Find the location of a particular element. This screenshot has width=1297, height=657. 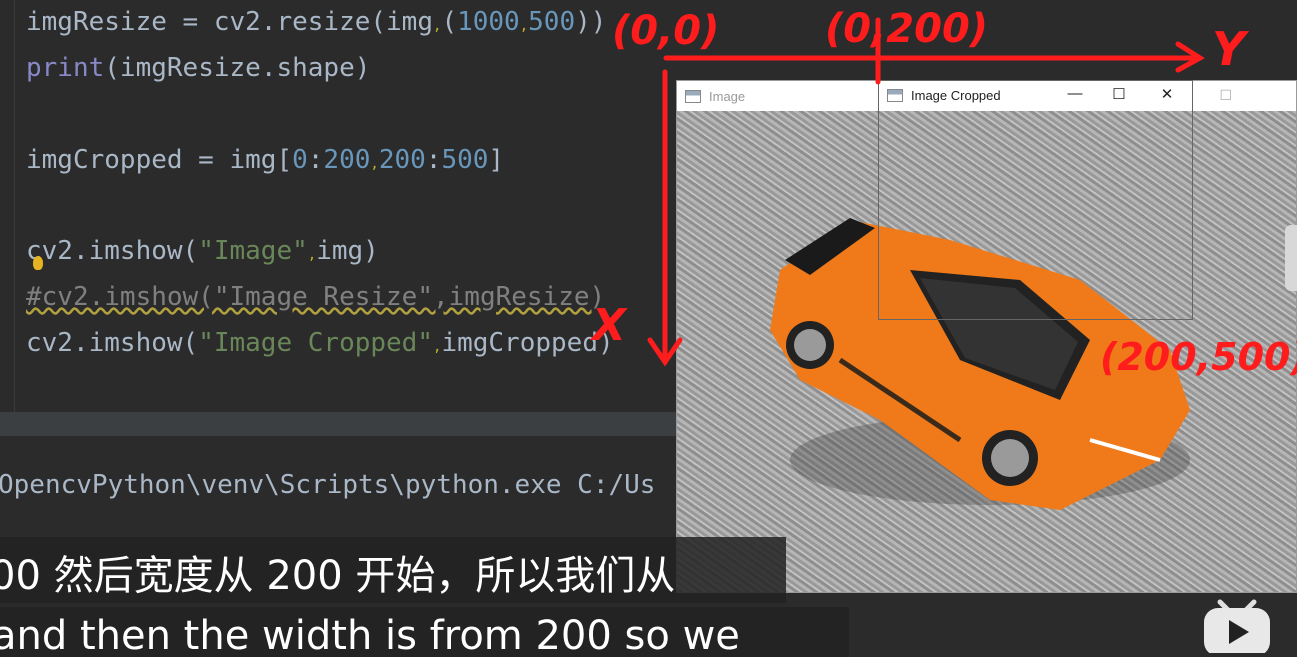

play-tv-icon is located at coordinates (1237, 622).